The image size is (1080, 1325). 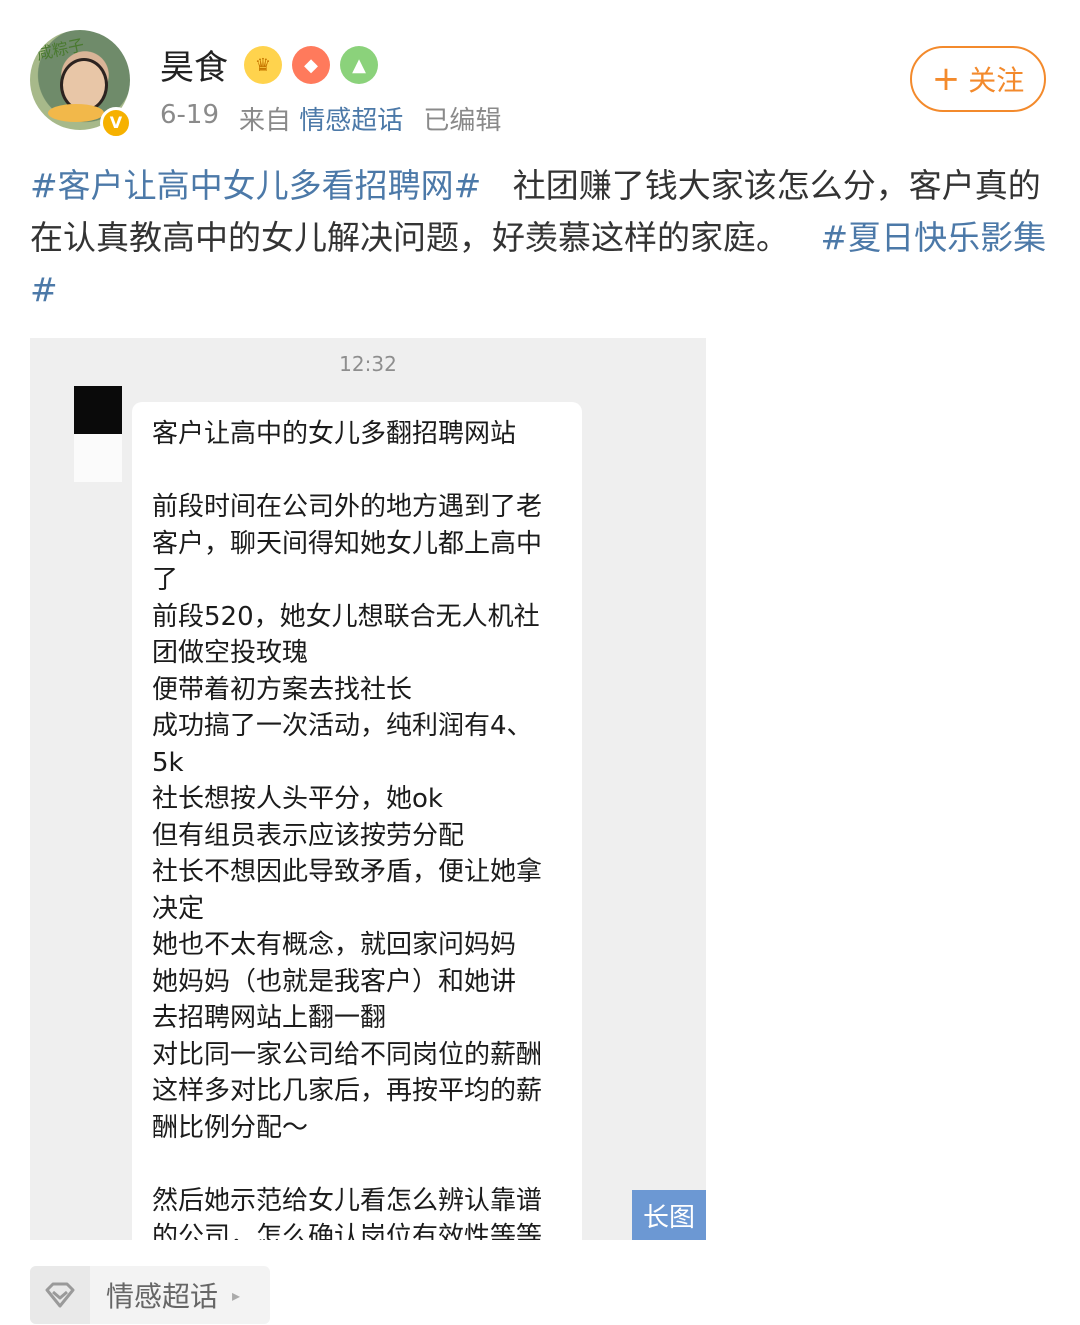 I want to click on user-badges: ♛ ◆ ▲, so click(x=311, y=65).